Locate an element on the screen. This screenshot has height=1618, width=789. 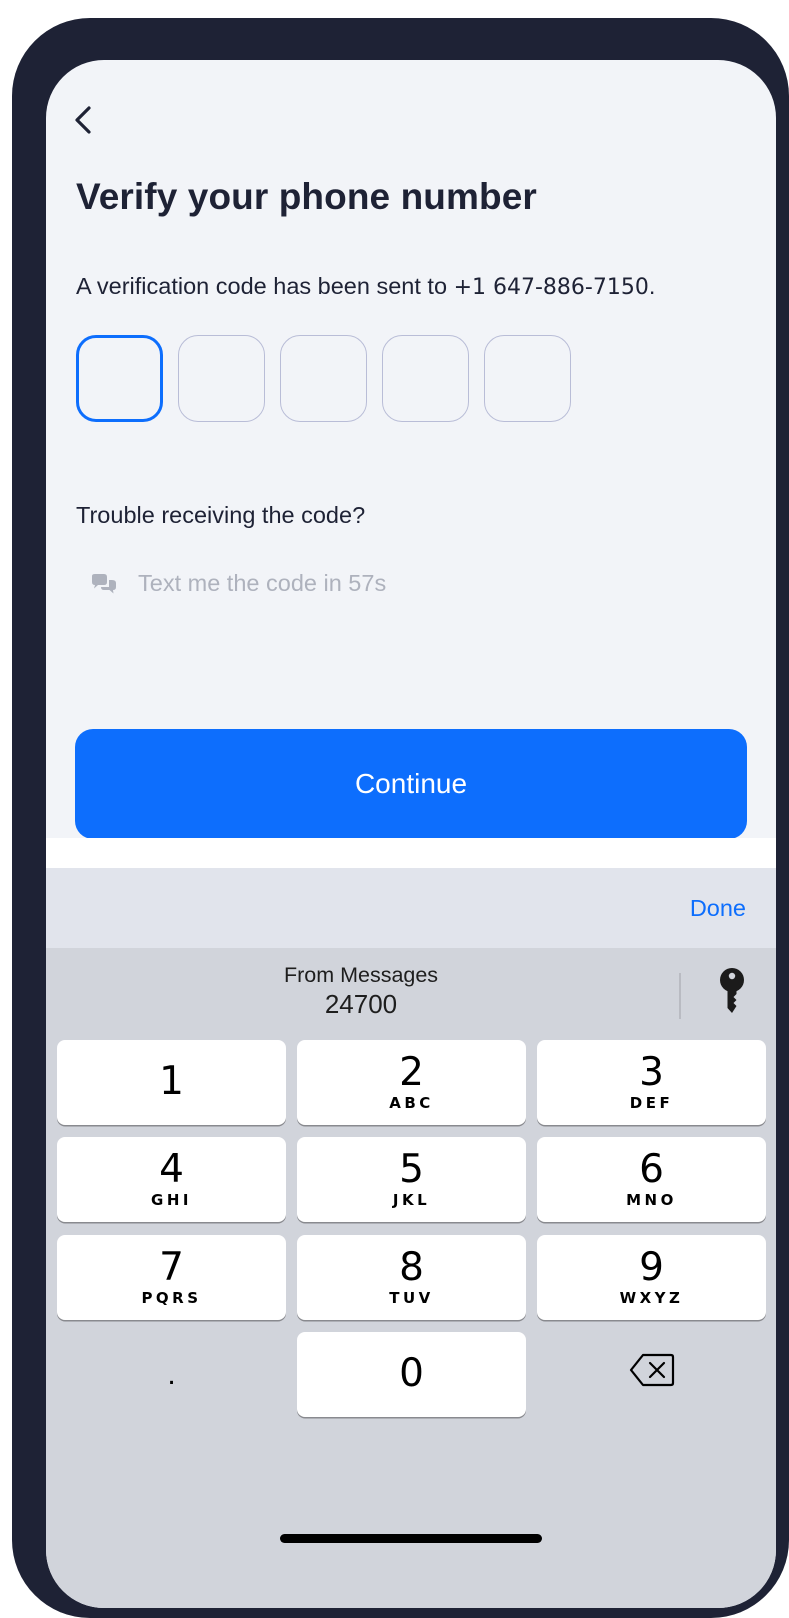
keypad-key-9: 9 WXYZ is located at coordinates (651, 1277).